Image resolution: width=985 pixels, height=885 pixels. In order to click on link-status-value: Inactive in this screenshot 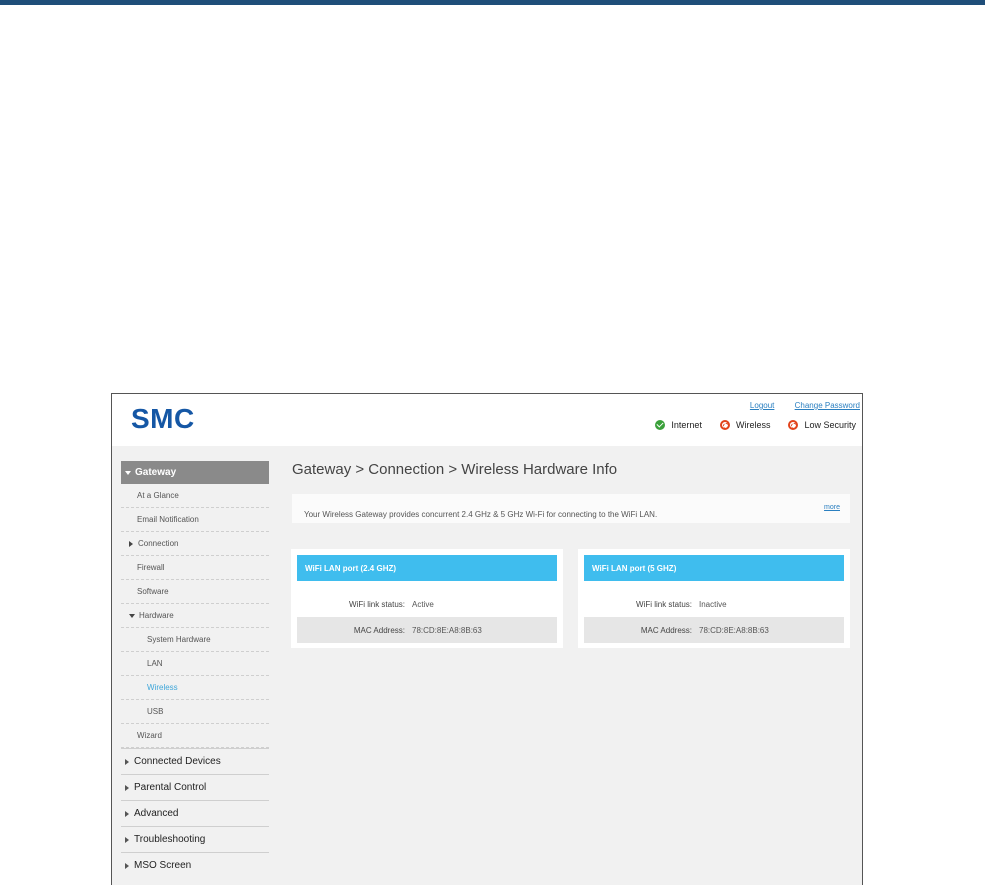, I will do `click(713, 604)`.